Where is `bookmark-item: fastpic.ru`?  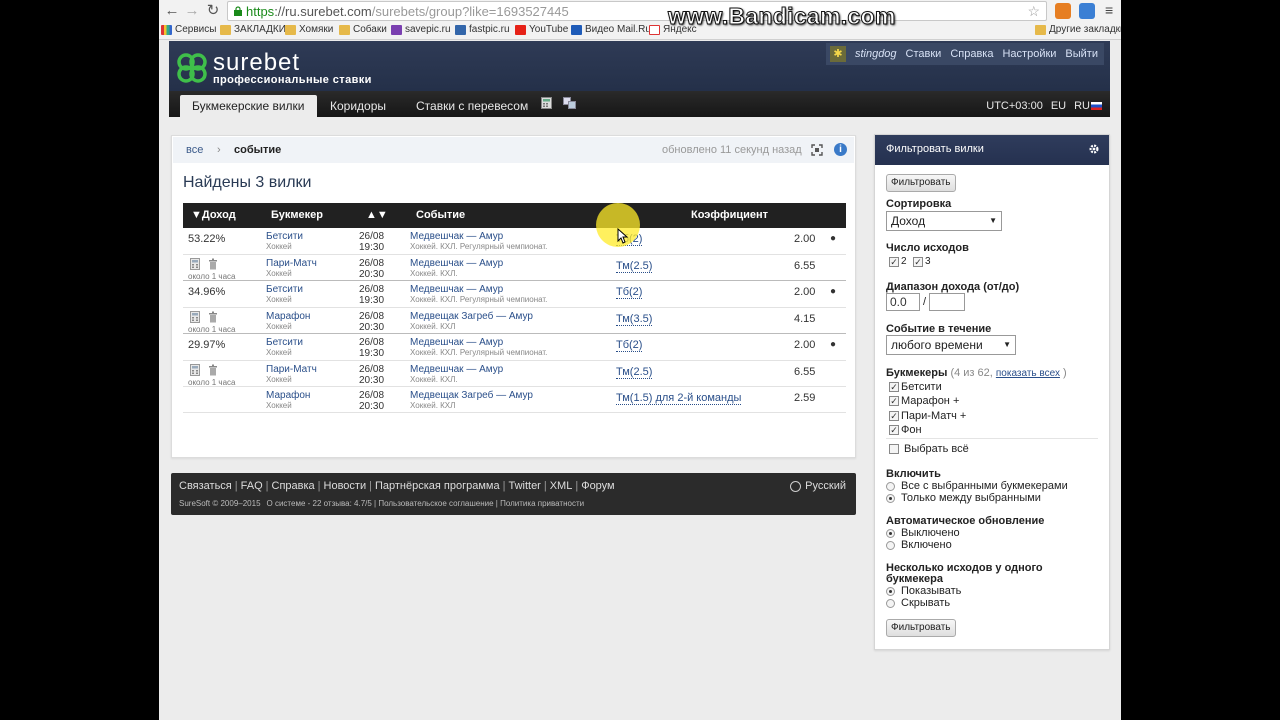
bookmark-item: fastpic.ru is located at coordinates (482, 29).